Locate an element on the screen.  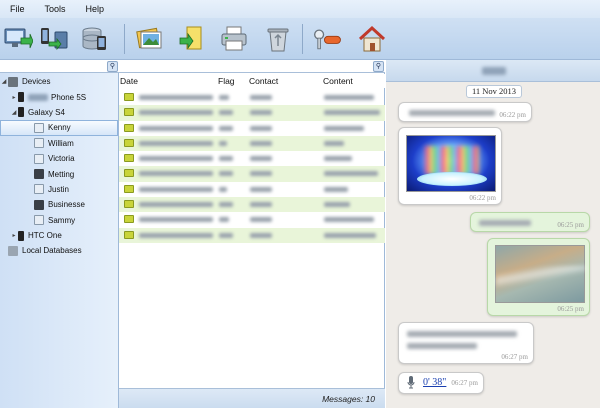
message-bubble-image: 06:22 pm is located at coordinates (450, 166).